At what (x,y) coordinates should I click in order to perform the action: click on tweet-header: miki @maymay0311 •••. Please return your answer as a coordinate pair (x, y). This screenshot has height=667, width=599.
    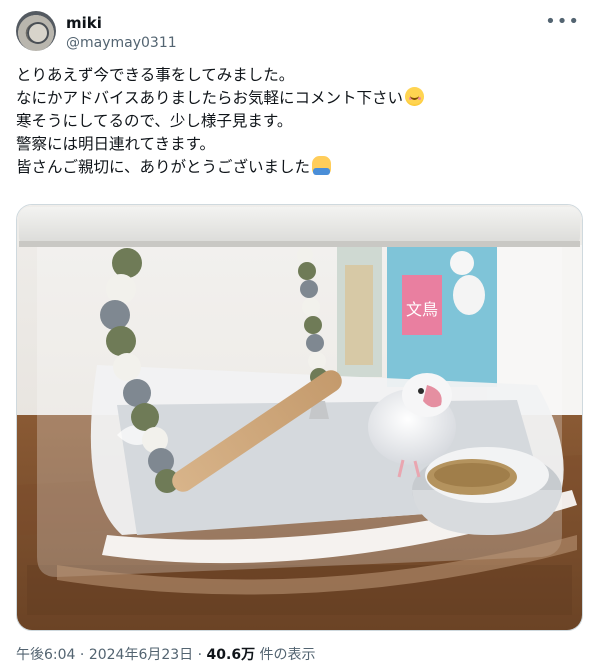
    Looking at the image, I should click on (300, 33).